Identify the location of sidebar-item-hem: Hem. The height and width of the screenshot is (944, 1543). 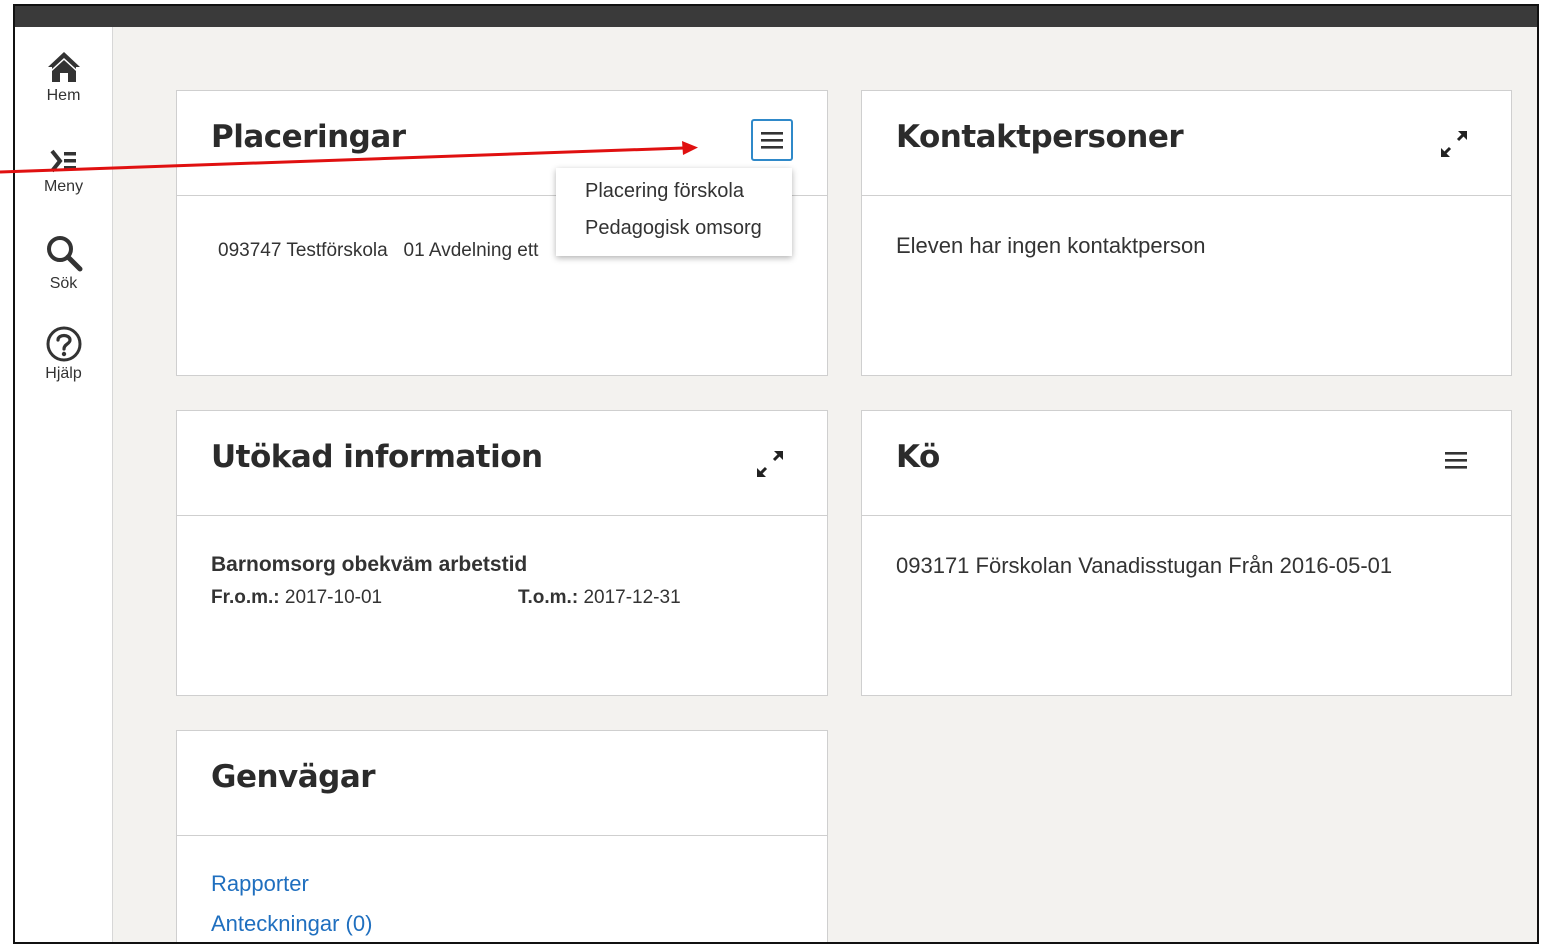
(63, 77).